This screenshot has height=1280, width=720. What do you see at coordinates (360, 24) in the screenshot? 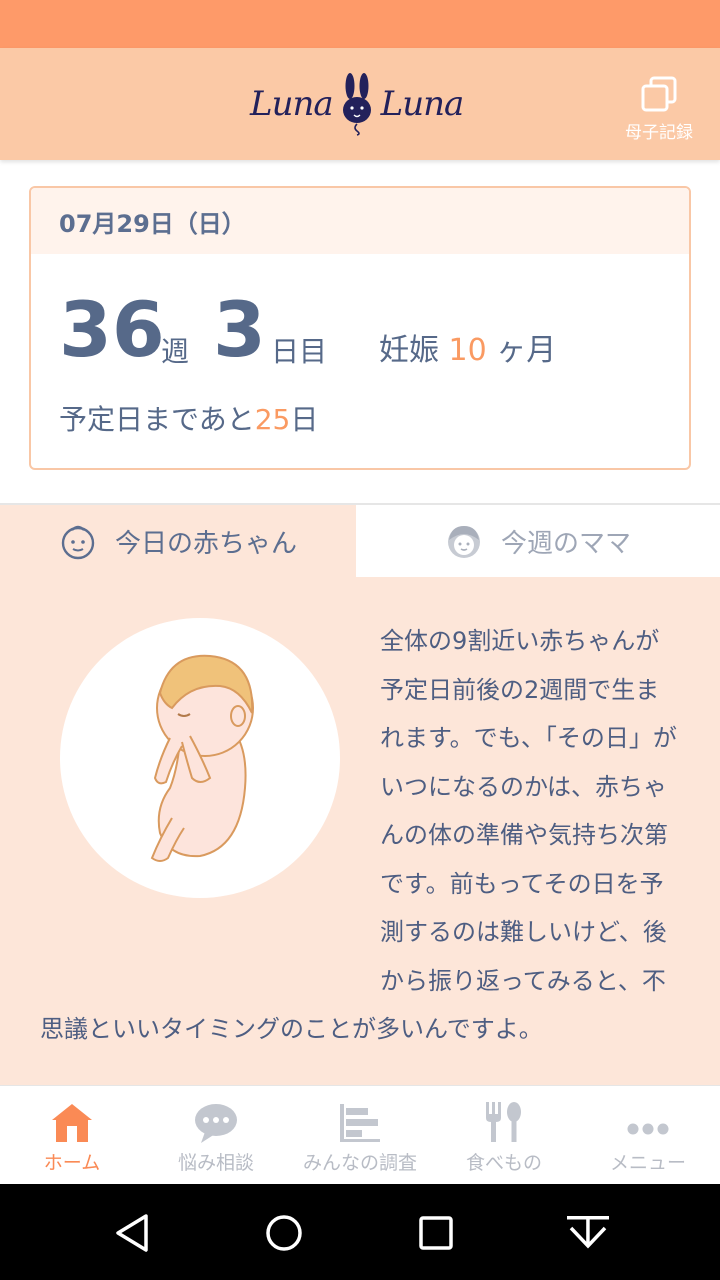
I see `status-bar` at bounding box center [360, 24].